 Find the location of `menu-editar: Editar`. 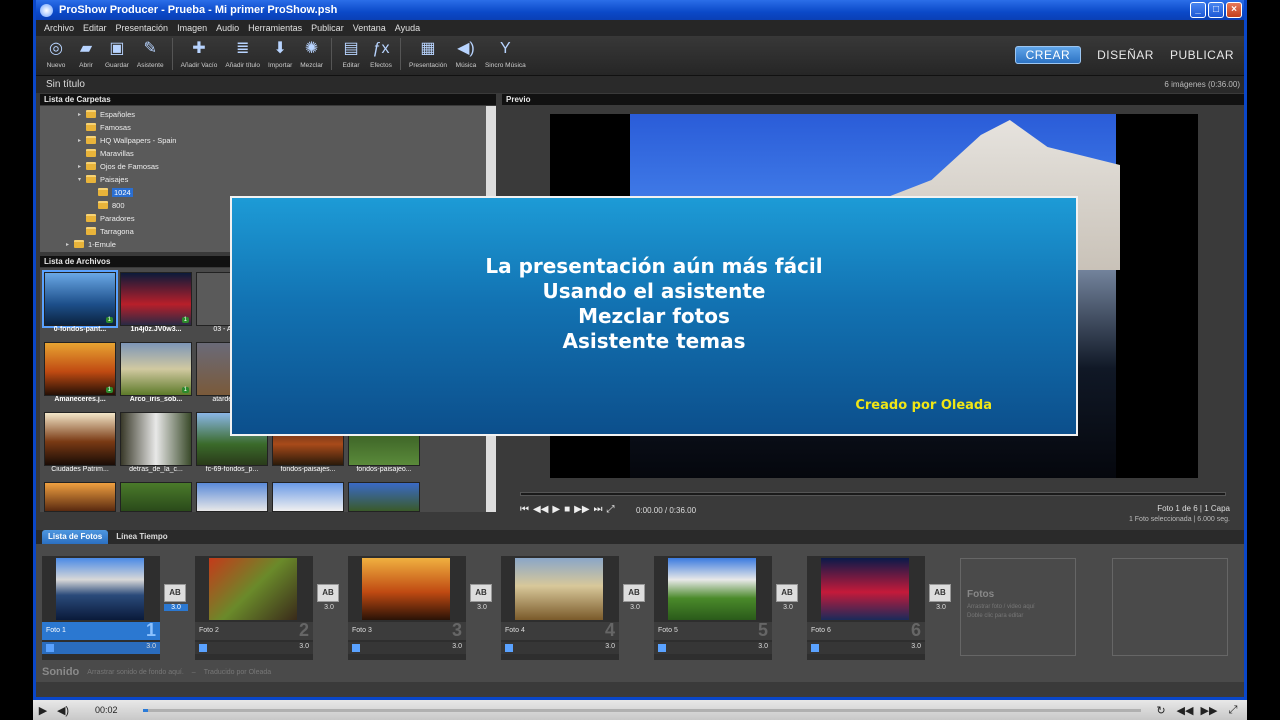

menu-editar: Editar is located at coordinates (95, 28).